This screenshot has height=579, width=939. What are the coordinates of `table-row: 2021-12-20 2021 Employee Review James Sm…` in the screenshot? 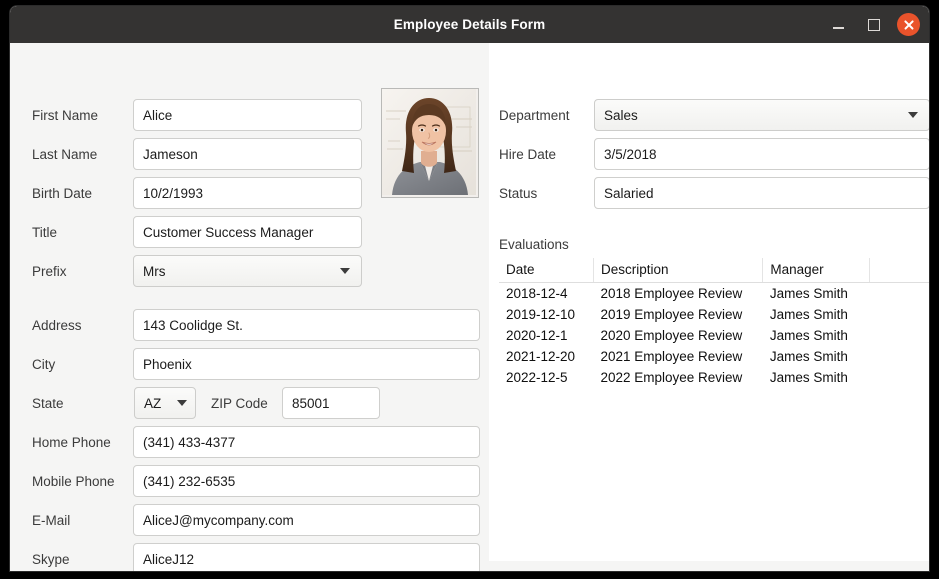 It's located at (714, 356).